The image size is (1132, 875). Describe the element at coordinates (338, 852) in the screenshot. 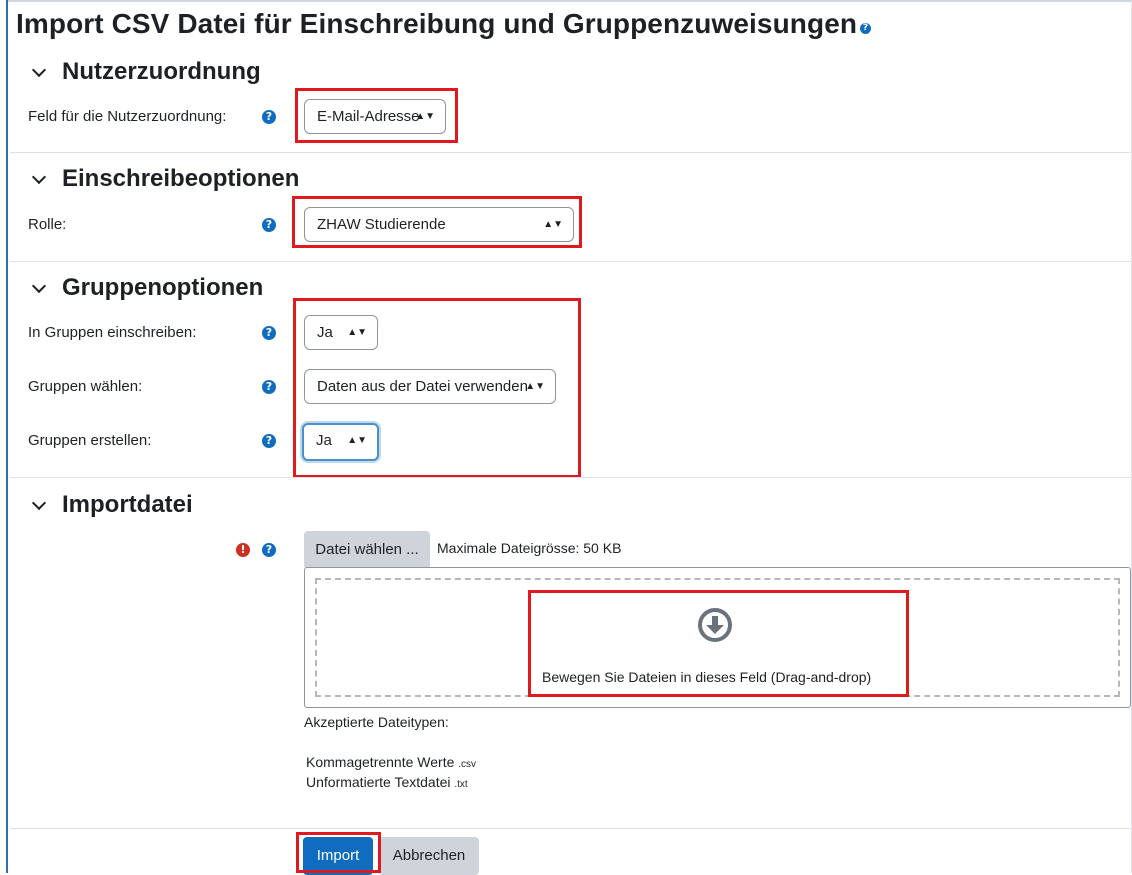

I see `highlight-box-import` at that location.